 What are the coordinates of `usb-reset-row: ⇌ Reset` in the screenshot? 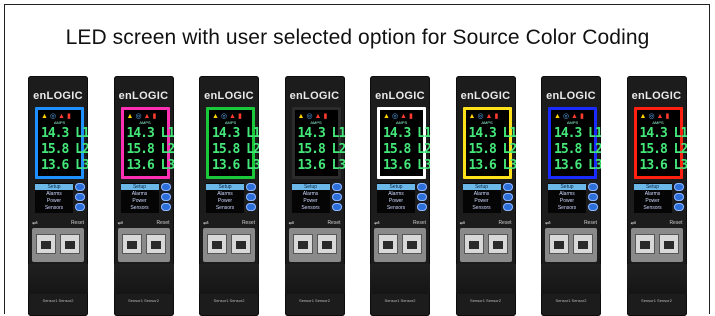 It's located at (315, 223).